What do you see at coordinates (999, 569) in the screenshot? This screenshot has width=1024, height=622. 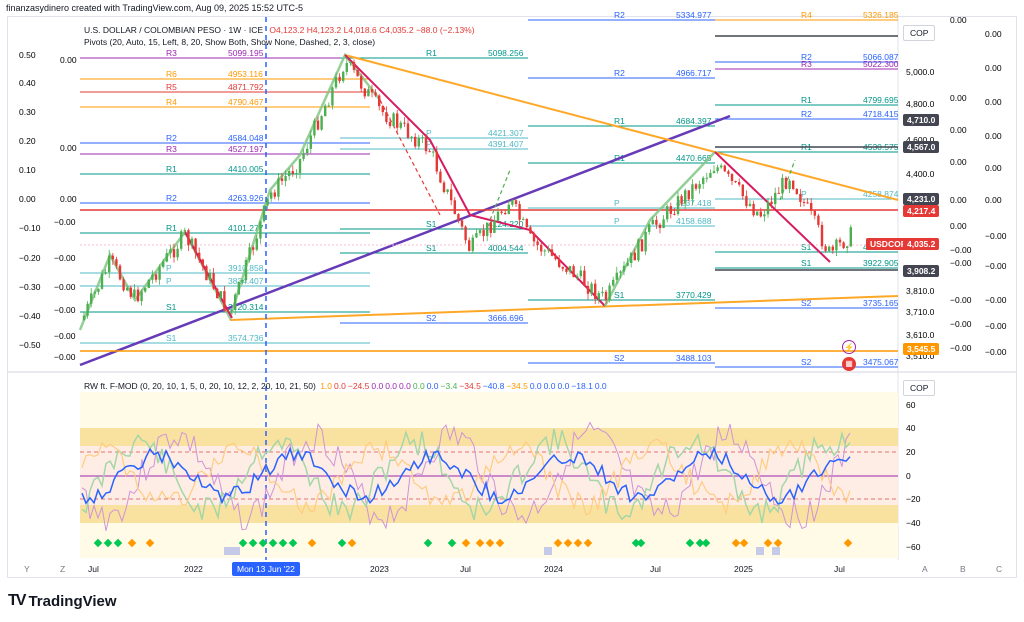 I see `scale-button: C` at bounding box center [999, 569].